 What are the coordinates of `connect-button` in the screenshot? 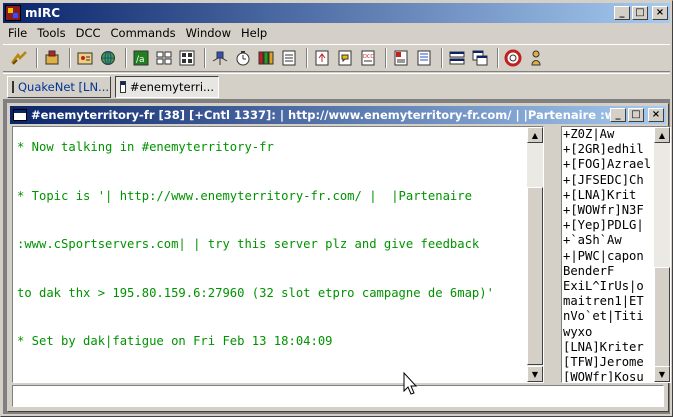 It's located at (19, 58).